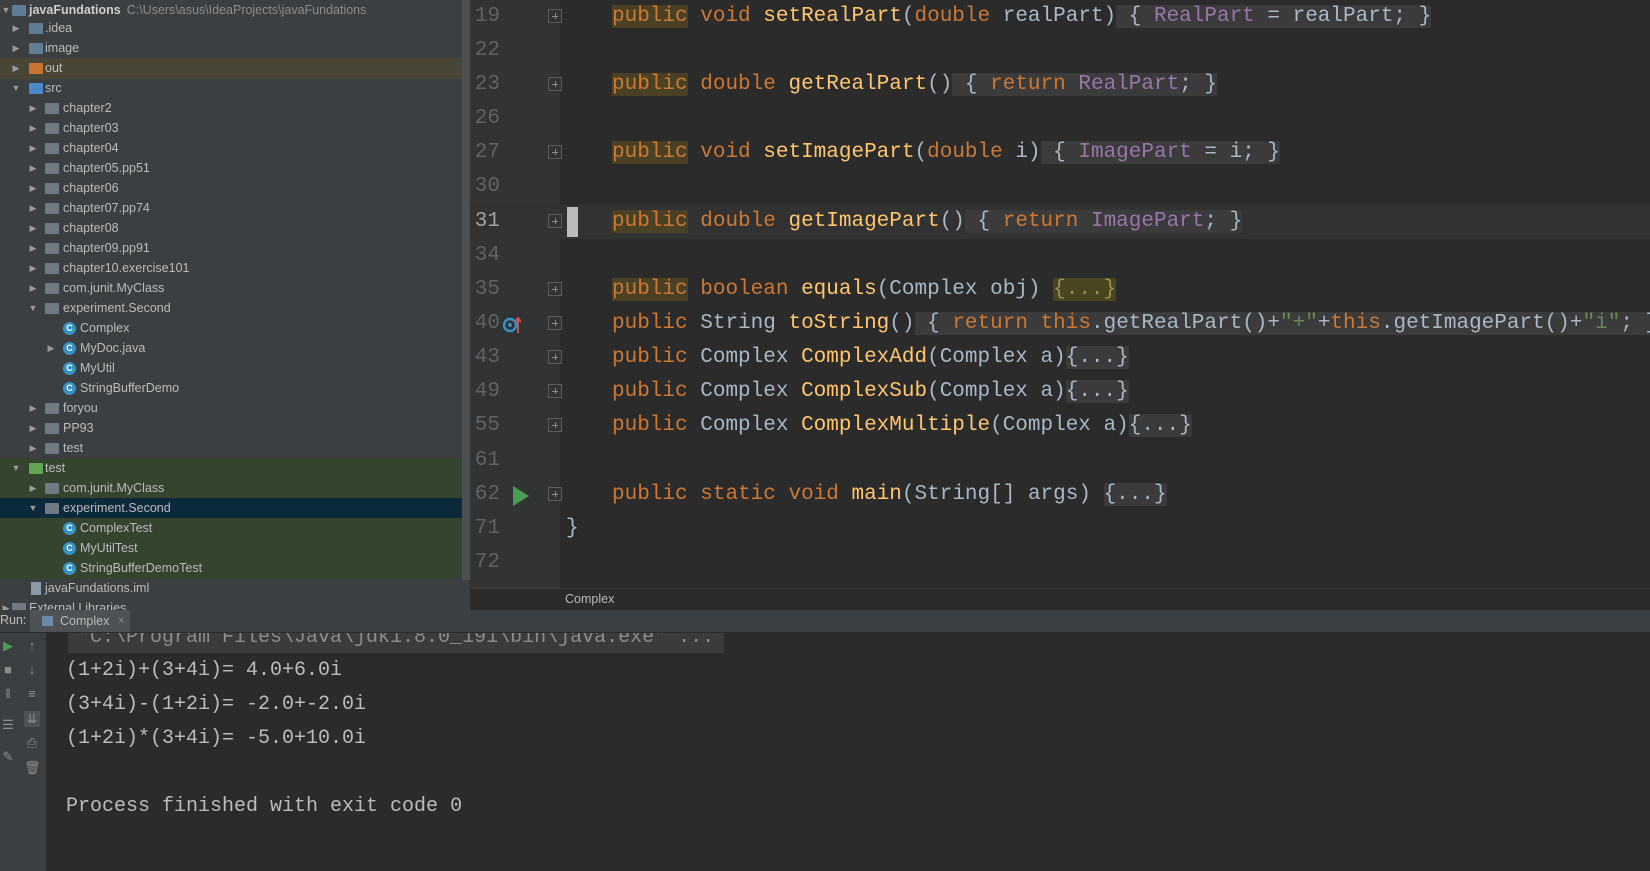 The image size is (1650, 871). I want to click on scroll-to-end-icon: ⇊, so click(32, 719).